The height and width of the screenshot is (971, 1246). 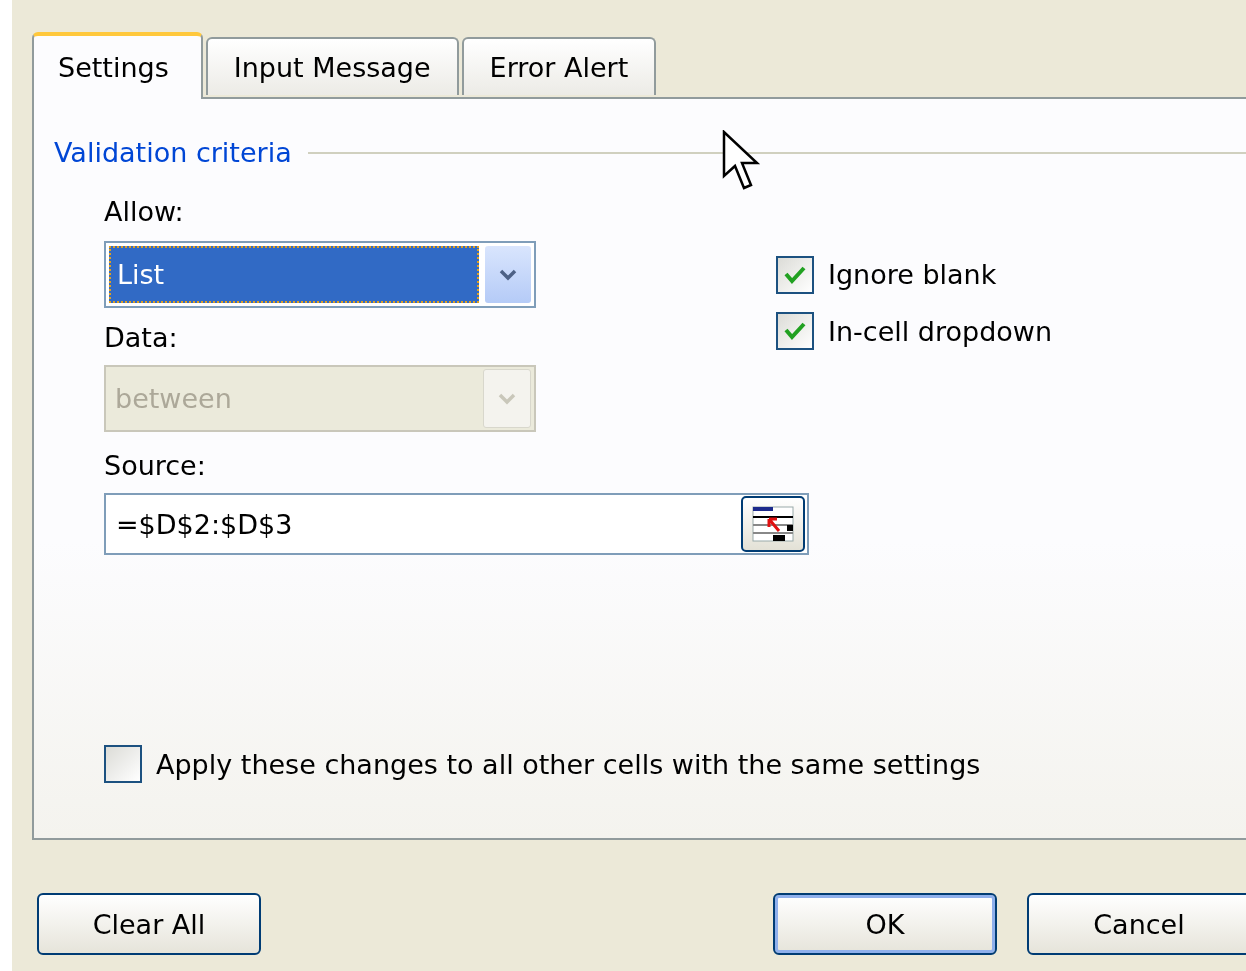 What do you see at coordinates (155, 465) in the screenshot?
I see `field-label: Source:` at bounding box center [155, 465].